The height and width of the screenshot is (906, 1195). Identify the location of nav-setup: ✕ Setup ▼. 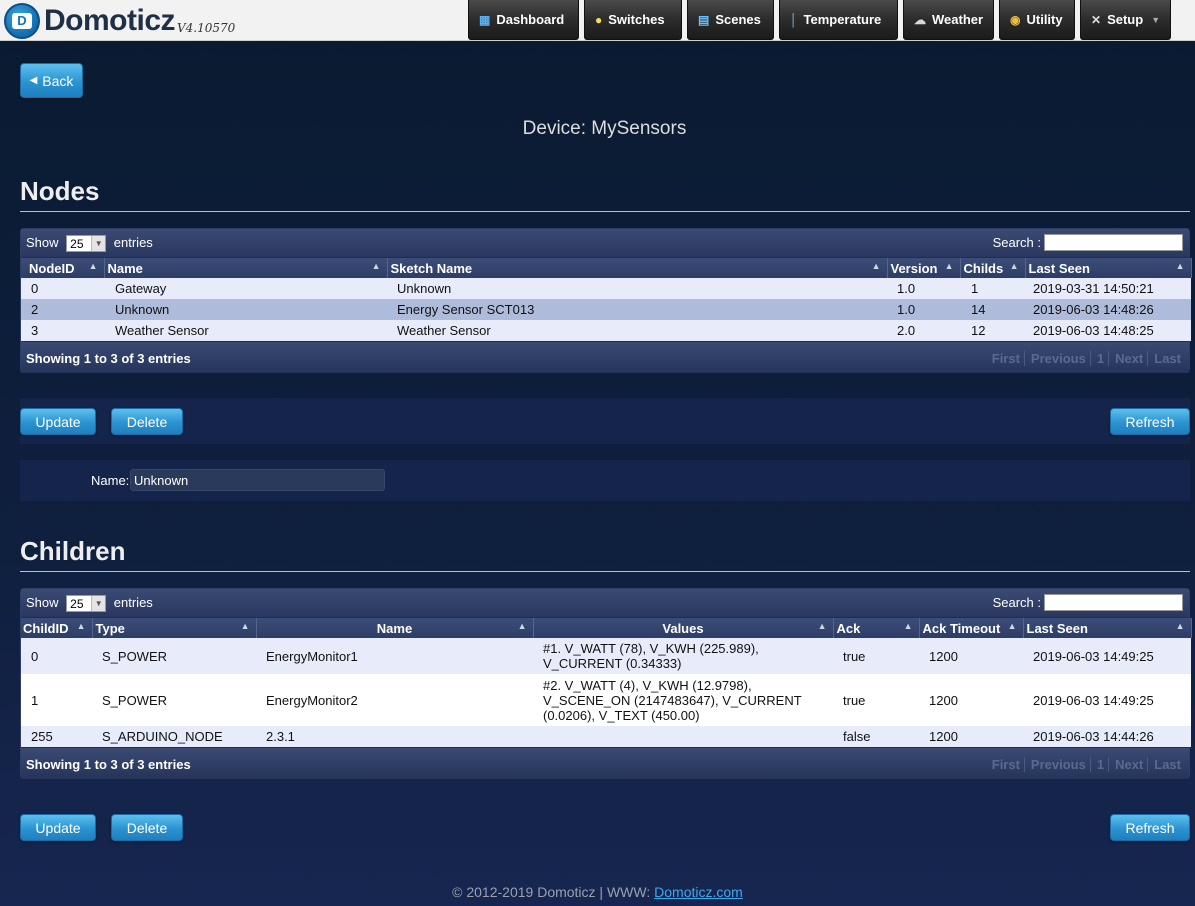
(1125, 20).